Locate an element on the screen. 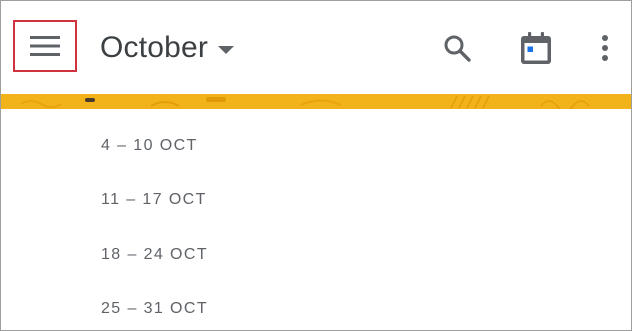  week-item: 4 – 10 OCT is located at coordinates (149, 146).